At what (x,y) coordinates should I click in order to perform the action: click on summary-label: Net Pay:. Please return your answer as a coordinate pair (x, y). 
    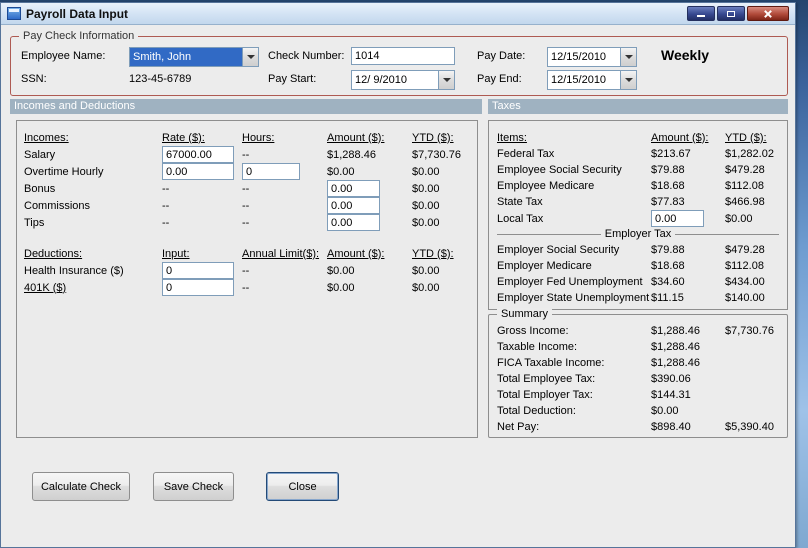
    Looking at the image, I should click on (518, 427).